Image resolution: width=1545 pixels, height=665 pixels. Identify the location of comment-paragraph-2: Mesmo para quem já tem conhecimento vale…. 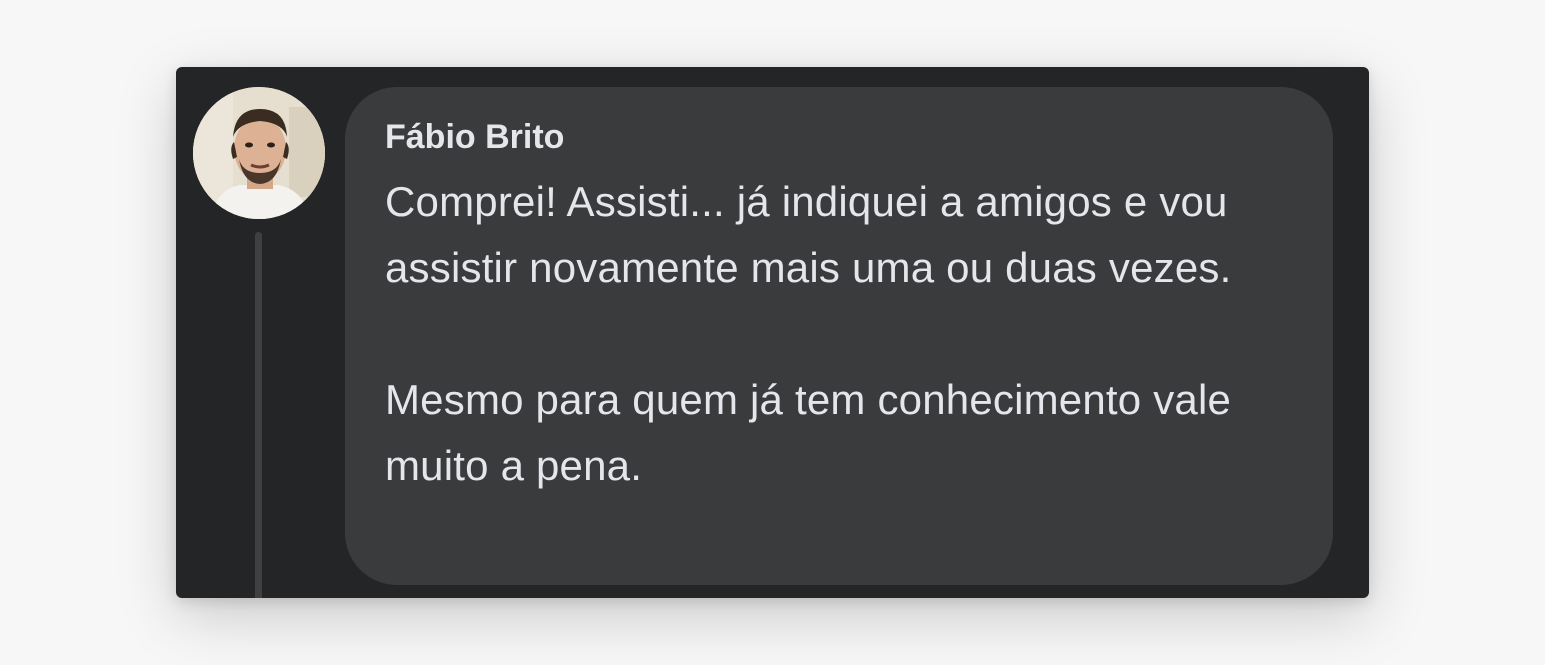
(808, 432).